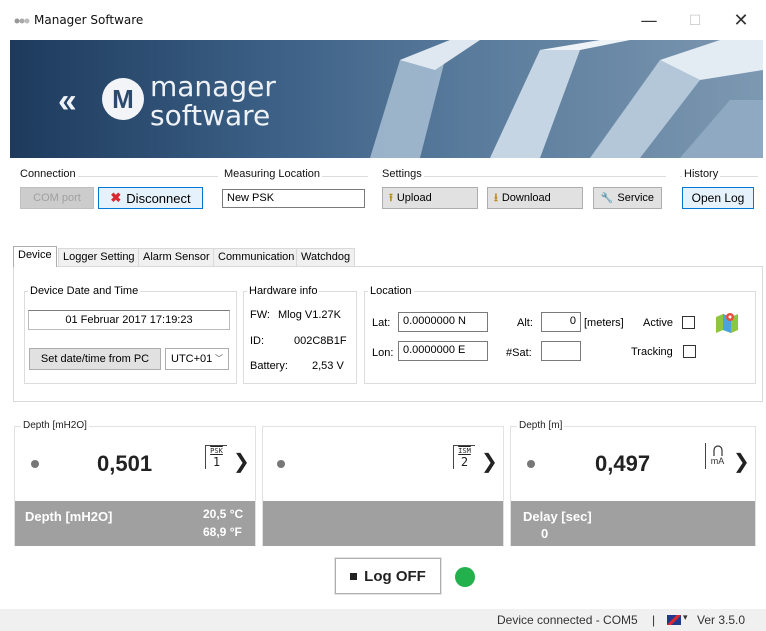 The width and height of the screenshot is (766, 631). What do you see at coordinates (541, 425) in the screenshot?
I see `card-3-header: Depth [m]` at bounding box center [541, 425].